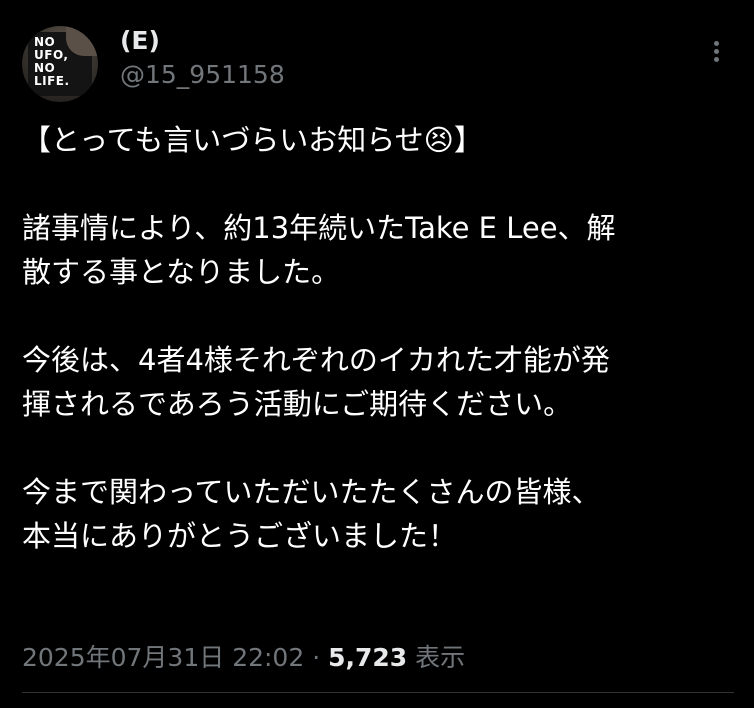  I want to click on avatar: NO UFO, NO LIFE., so click(60, 64).